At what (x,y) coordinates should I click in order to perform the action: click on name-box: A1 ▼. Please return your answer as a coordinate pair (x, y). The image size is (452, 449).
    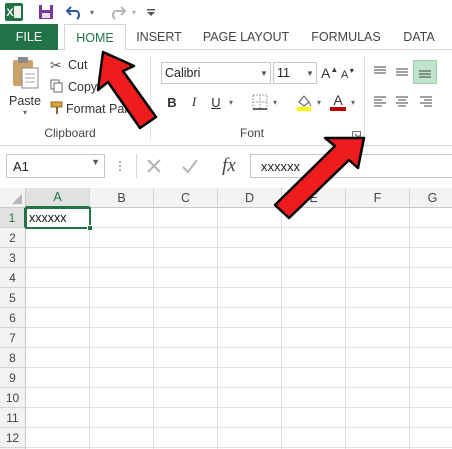
    Looking at the image, I should click on (55, 166).